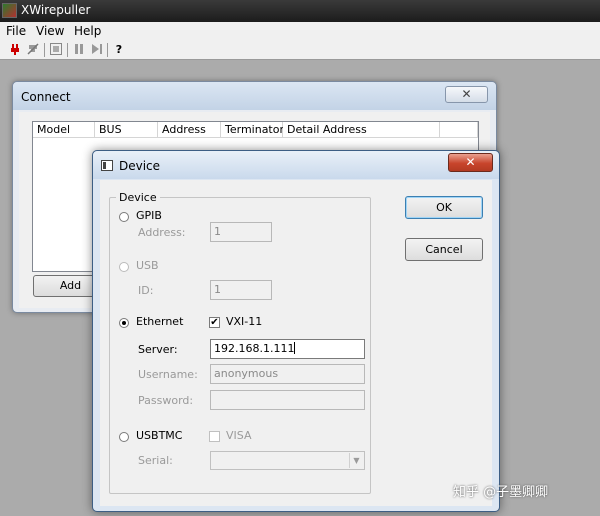  I want to click on dialog-window-icon, so click(107, 165).